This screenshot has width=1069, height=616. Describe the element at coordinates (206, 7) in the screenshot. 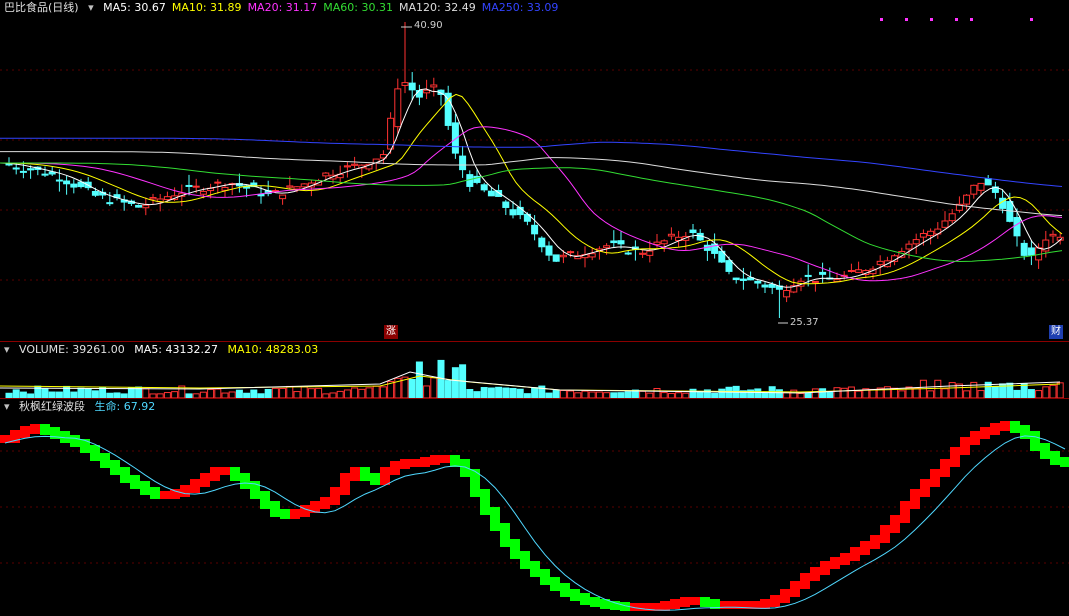

I see `ma-legend-item: MA10: 31.89` at that location.